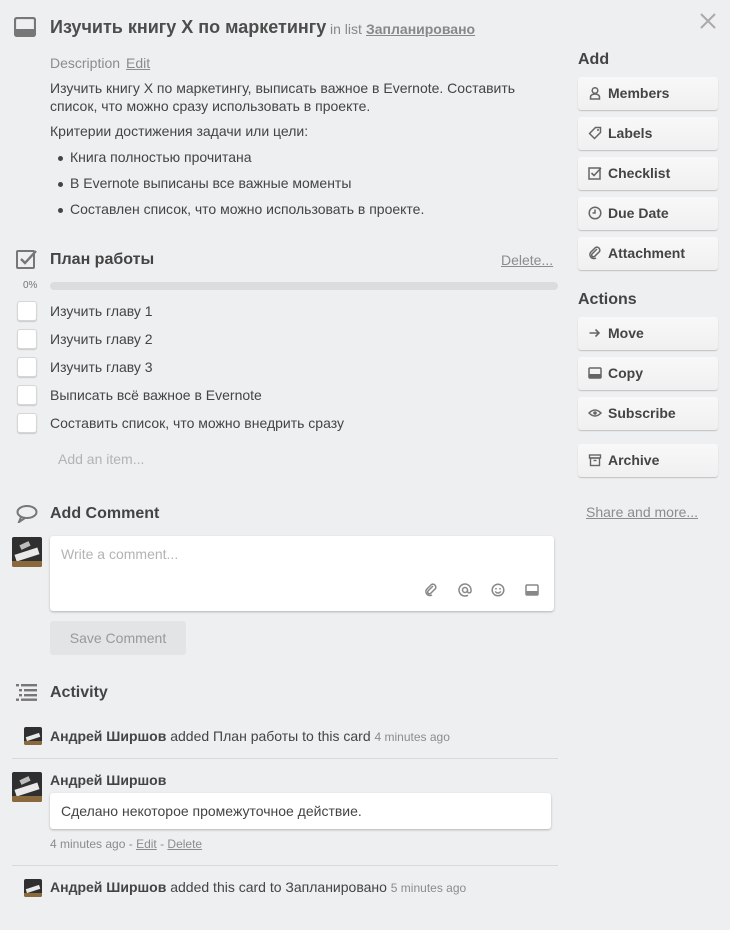 This screenshot has width=730, height=930. What do you see at coordinates (102, 260) in the screenshot?
I see `checklist-title: План работы` at bounding box center [102, 260].